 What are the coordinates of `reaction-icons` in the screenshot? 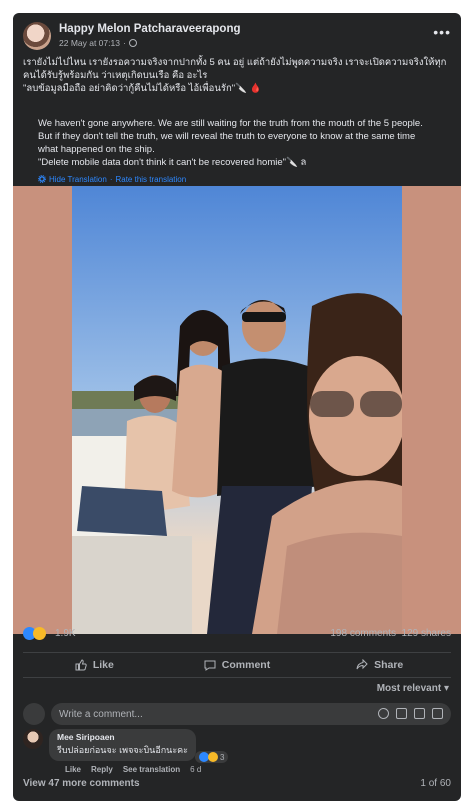 It's located at (34, 633).